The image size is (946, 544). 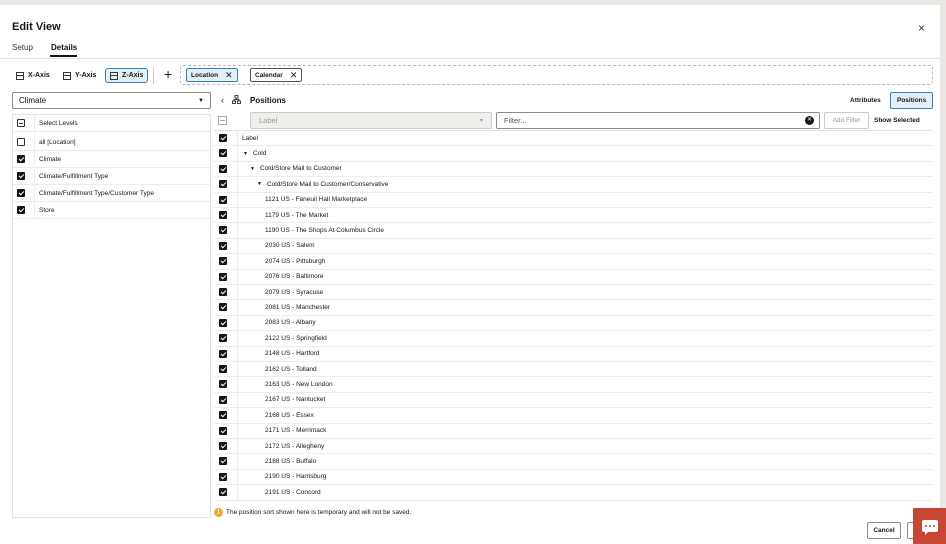 I want to click on row-label: 2171 US - Merrimack, so click(x=296, y=431).